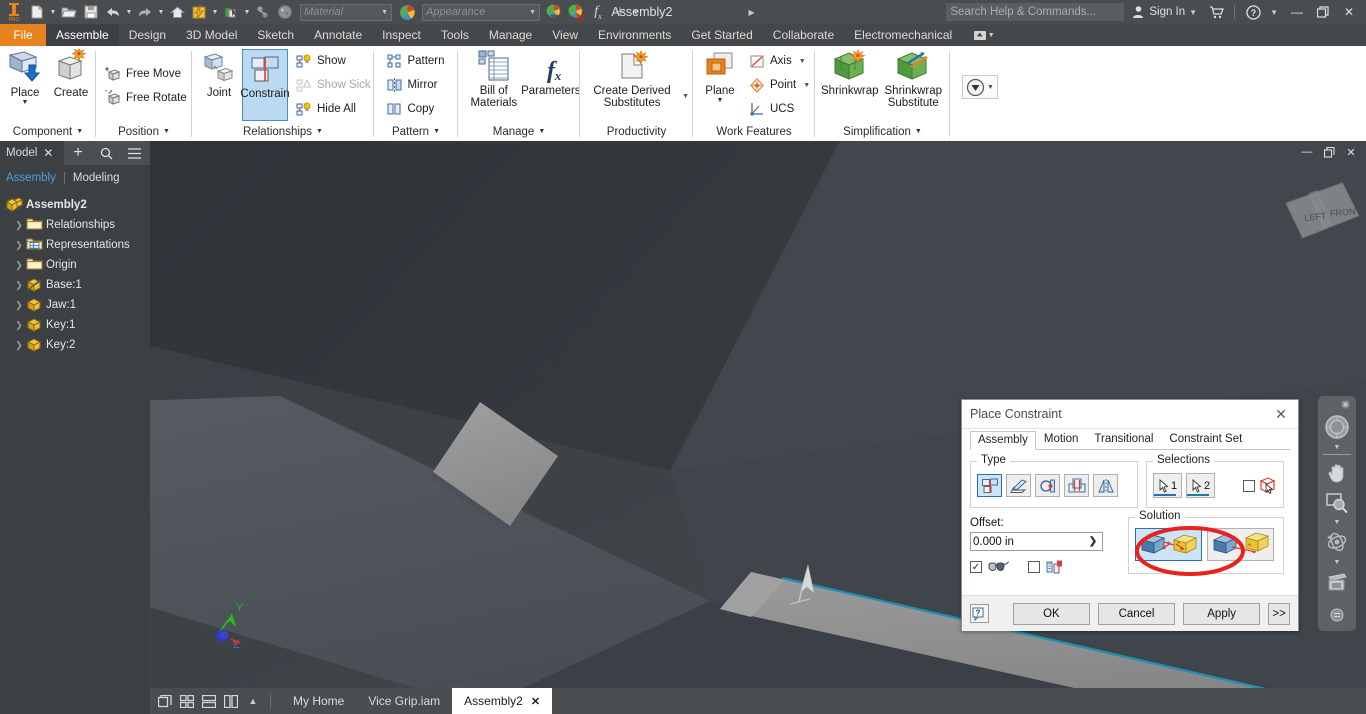  Describe the element at coordinates (404, 701) in the screenshot. I see `doc-tab-vice-grip: Vice Grip.iam` at that location.